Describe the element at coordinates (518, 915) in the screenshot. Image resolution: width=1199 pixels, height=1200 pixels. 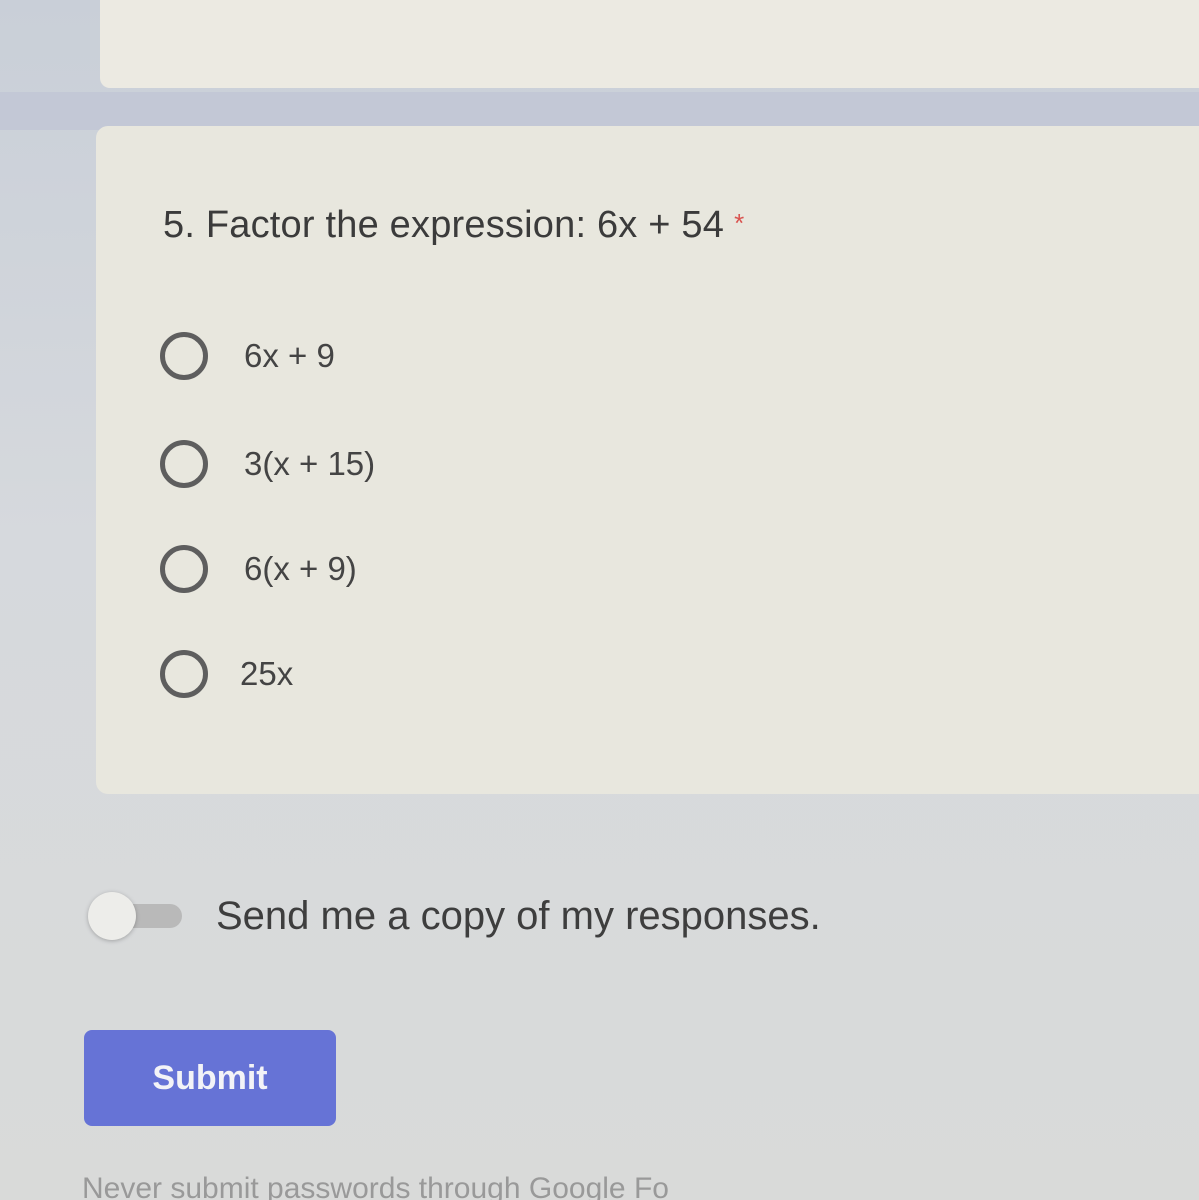
I see `send-copy-label: Send me a copy of my responses.` at that location.